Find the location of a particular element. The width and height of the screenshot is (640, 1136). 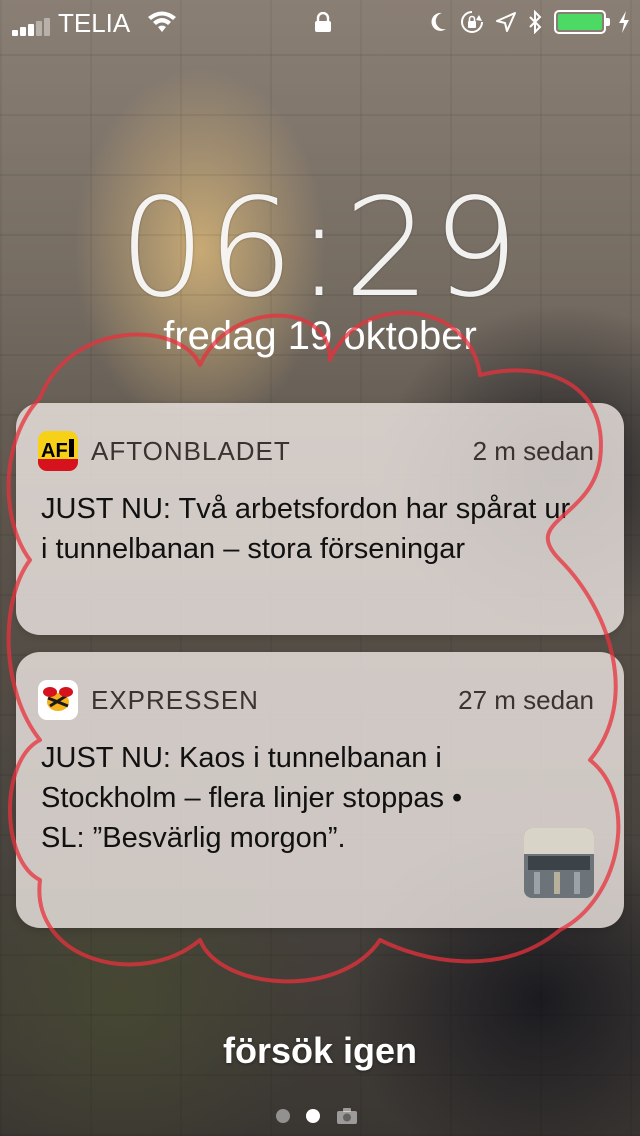

lock-screen-date: fredag 19 oktober is located at coordinates (320, 336).